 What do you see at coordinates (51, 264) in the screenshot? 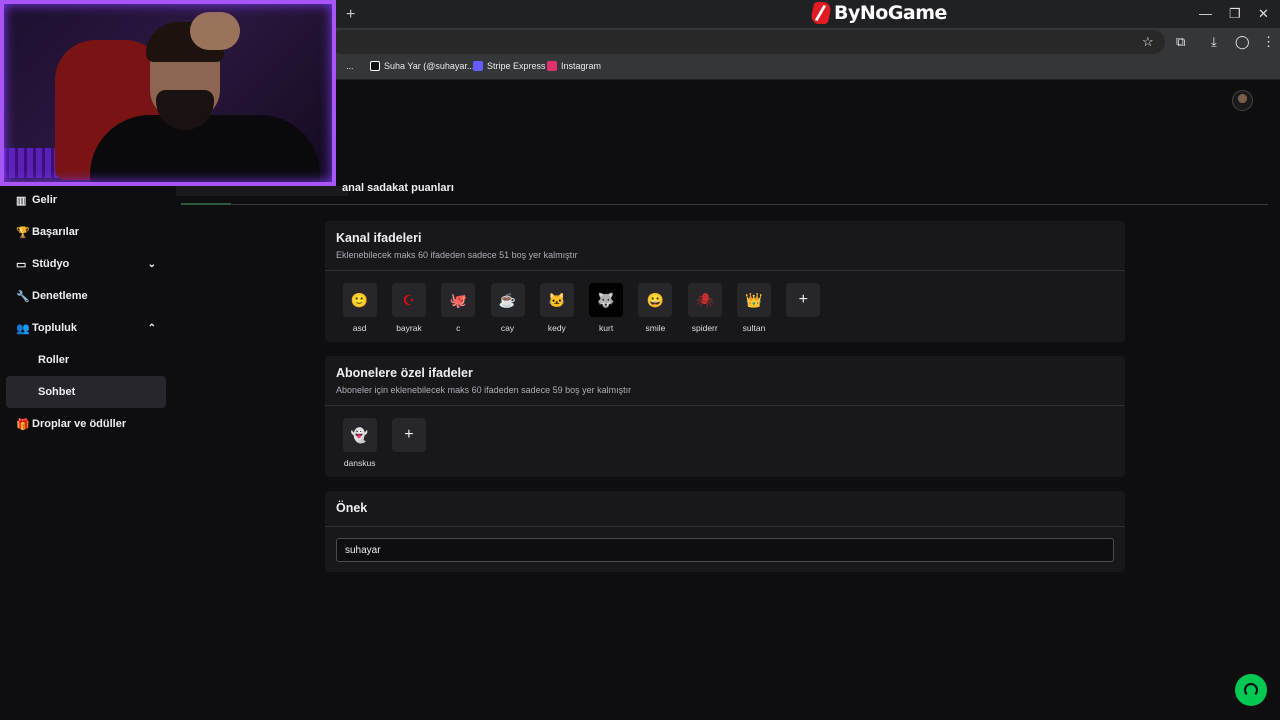
I see `sidebar-item-label: Stüdyo` at bounding box center [51, 264].